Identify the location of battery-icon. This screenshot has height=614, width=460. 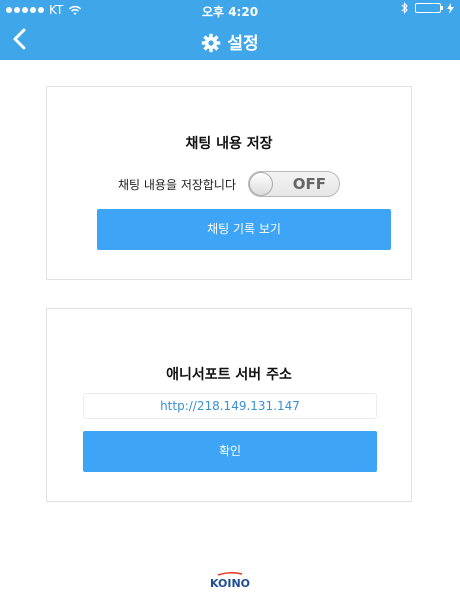
(429, 8).